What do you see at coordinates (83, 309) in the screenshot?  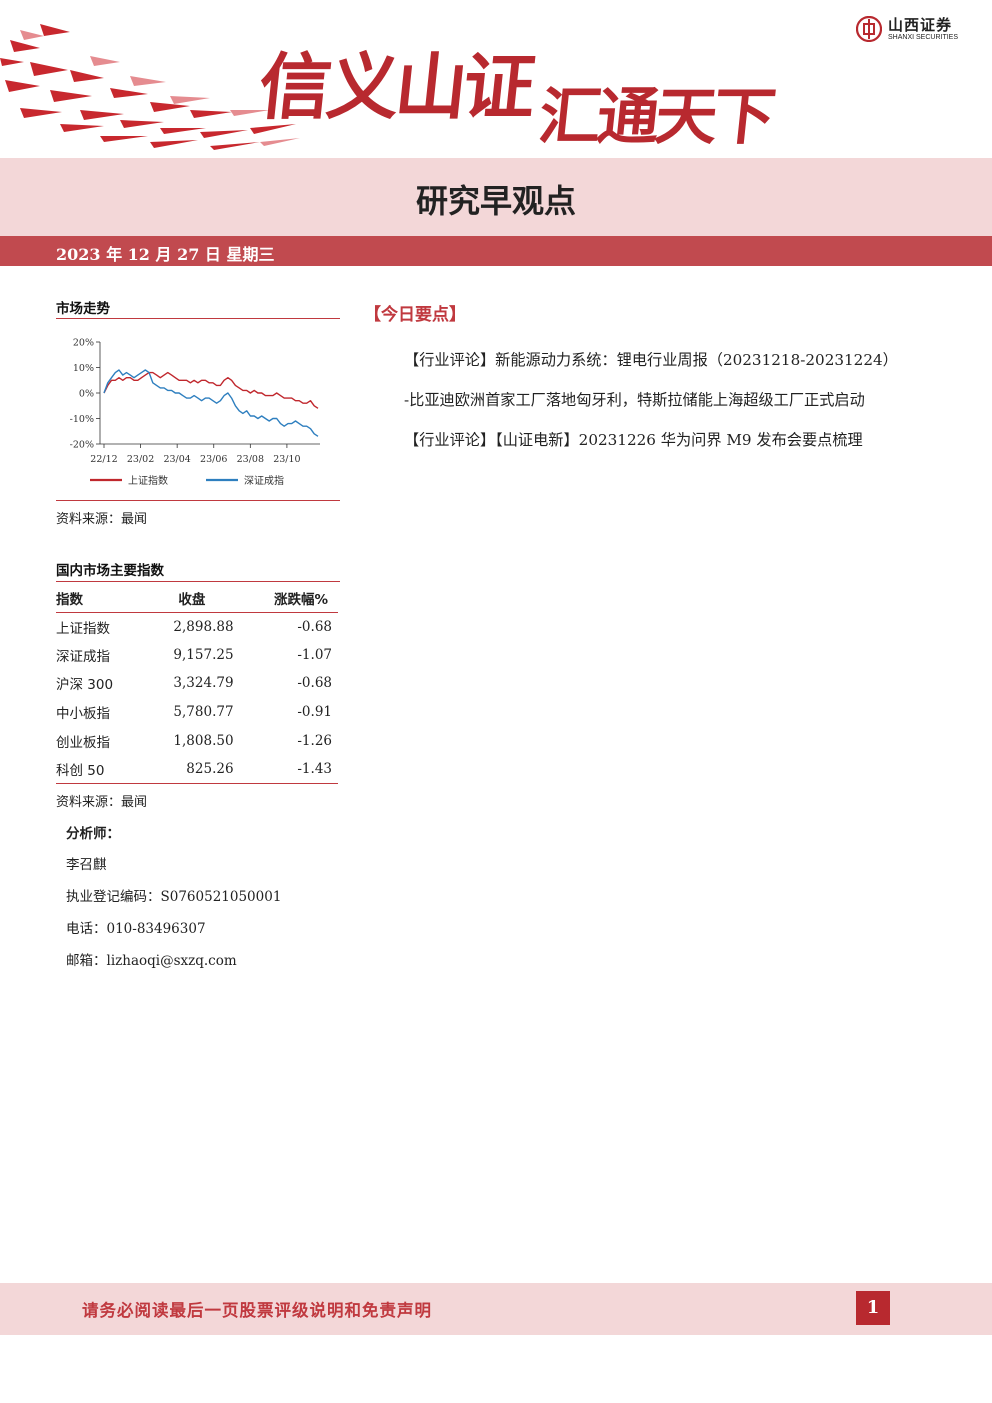 I see `market-trend-title: 市场走势` at bounding box center [83, 309].